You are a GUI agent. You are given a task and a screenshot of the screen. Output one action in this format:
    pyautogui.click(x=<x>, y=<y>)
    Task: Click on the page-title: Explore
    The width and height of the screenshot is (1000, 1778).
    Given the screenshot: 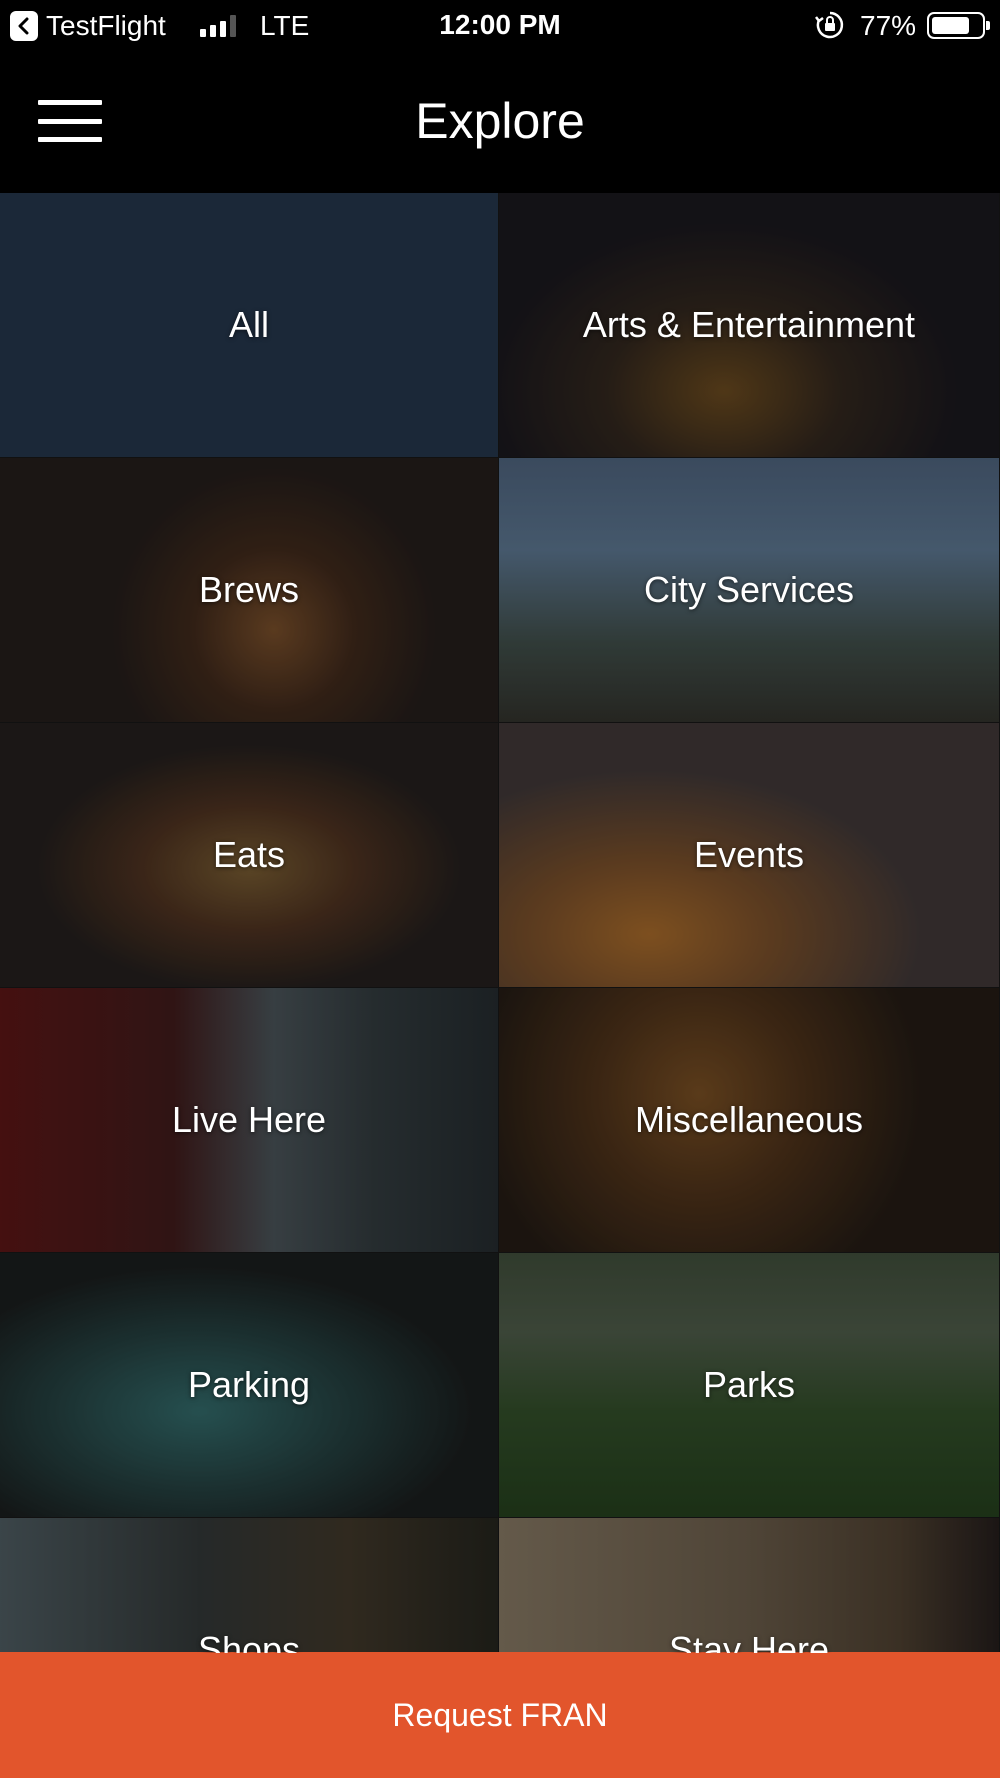 What is the action you would take?
    pyautogui.click(x=500, y=121)
    